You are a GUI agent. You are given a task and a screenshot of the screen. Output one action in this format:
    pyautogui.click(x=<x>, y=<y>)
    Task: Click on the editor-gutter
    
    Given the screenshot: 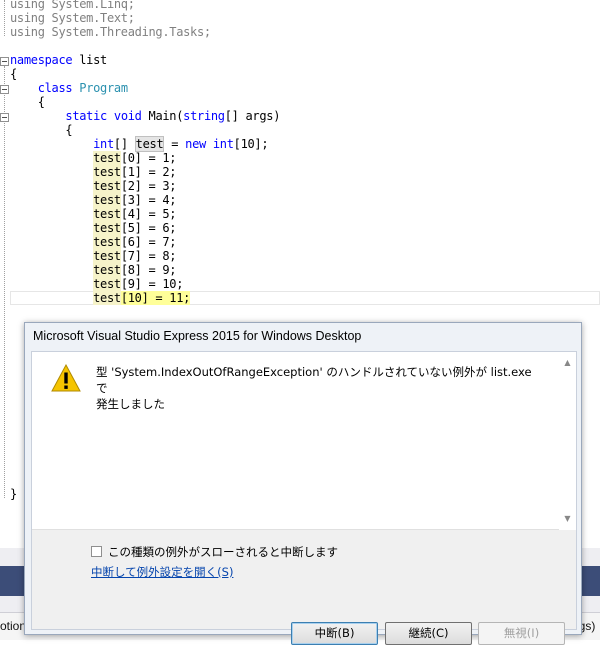 What is the action you would take?
    pyautogui.click(x=5, y=274)
    